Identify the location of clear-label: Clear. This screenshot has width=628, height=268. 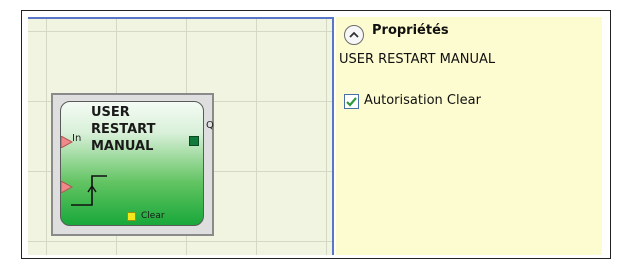
(153, 216).